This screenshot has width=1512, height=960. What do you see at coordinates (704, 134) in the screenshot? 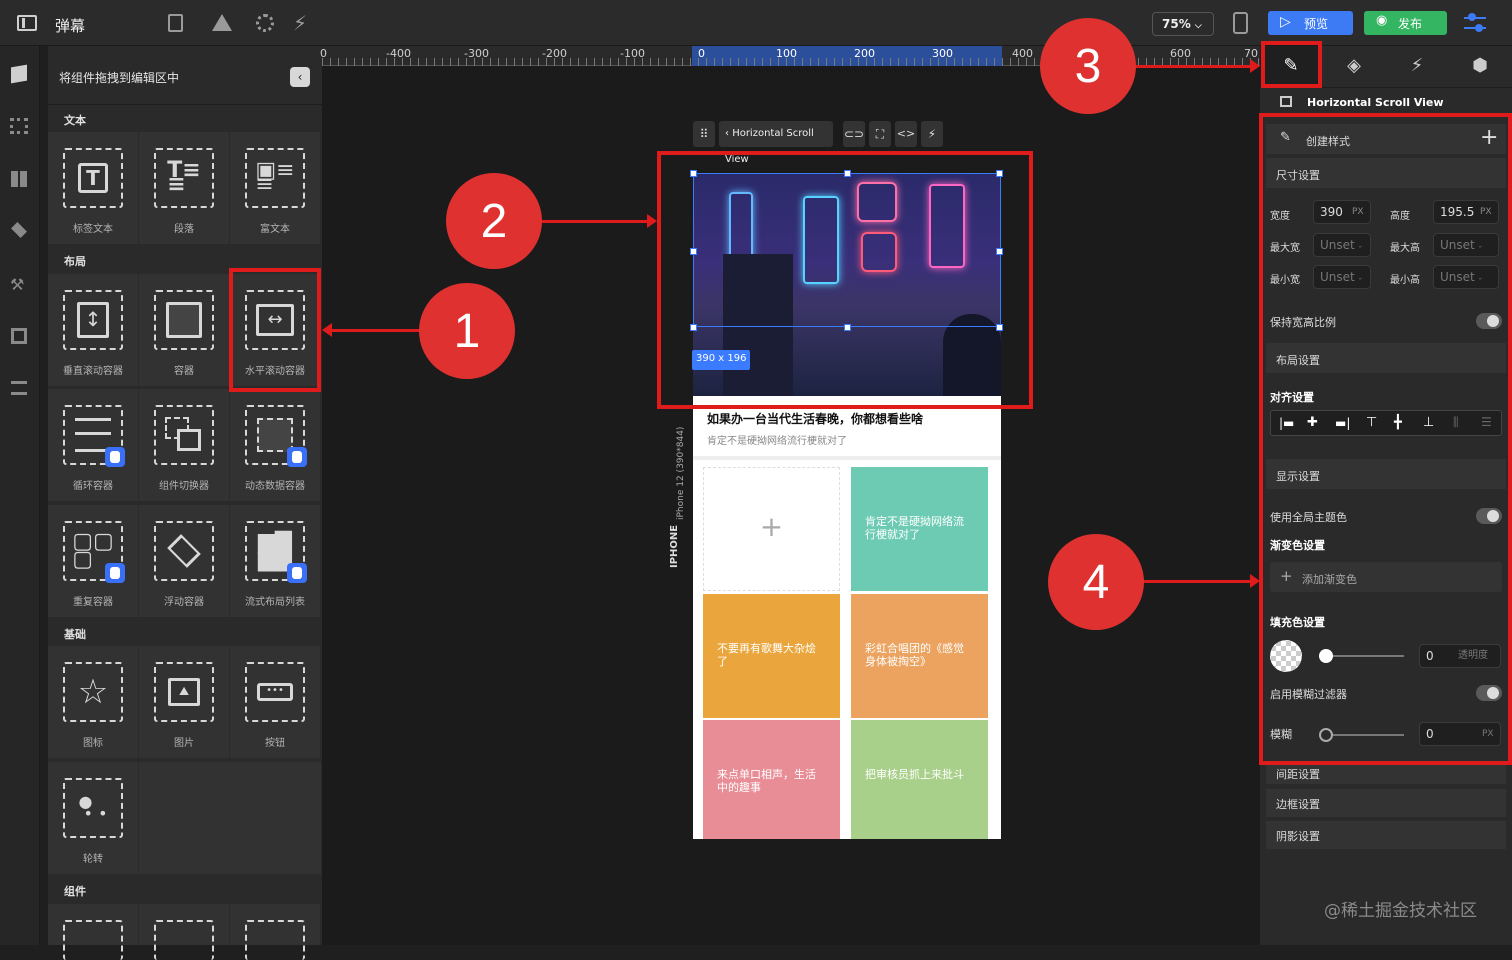
I see `drag-handle-icon: ⠿` at bounding box center [704, 134].